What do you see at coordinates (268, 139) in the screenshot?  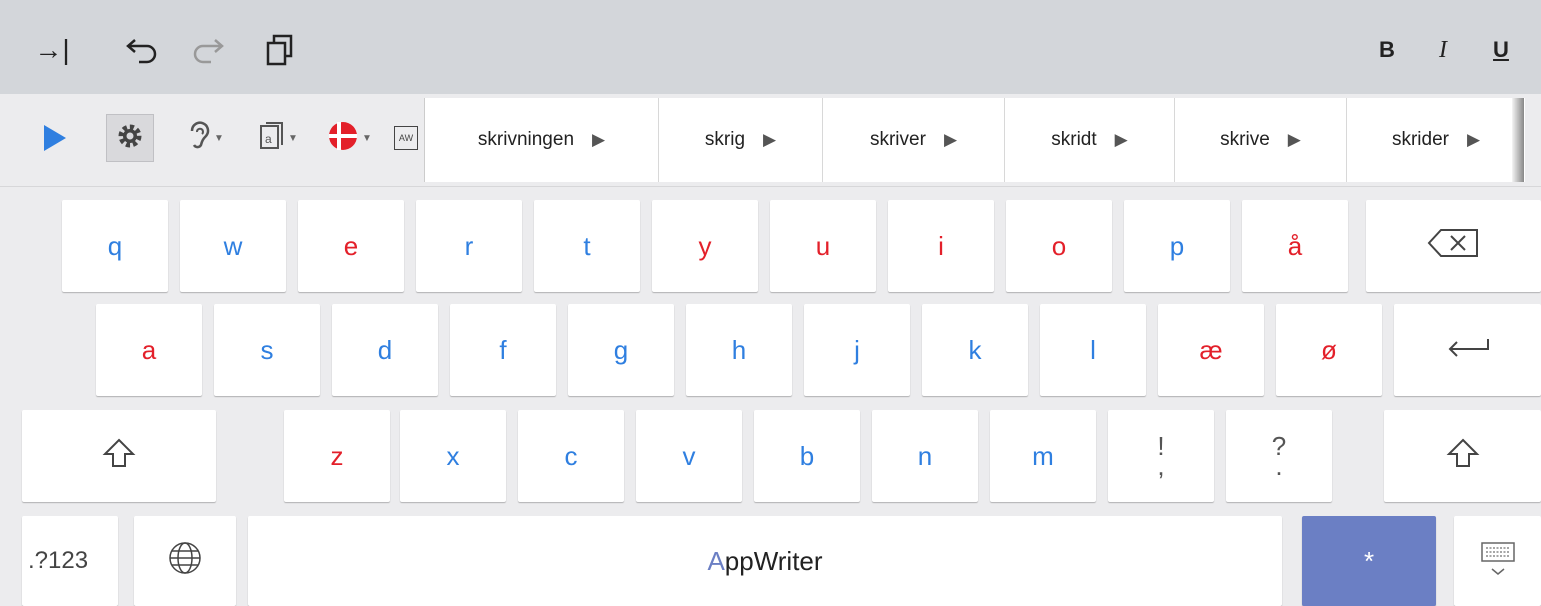 I see `svg-text: a` at bounding box center [268, 139].